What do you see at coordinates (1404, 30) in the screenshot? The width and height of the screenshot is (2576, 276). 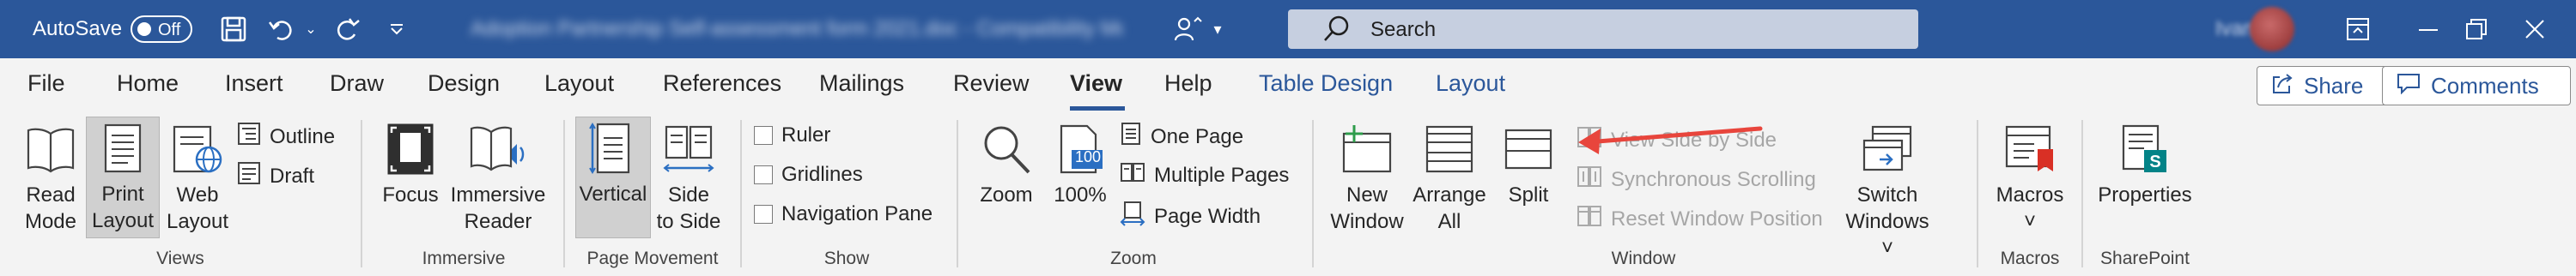 I see `search-placeholder: Search` at bounding box center [1404, 30].